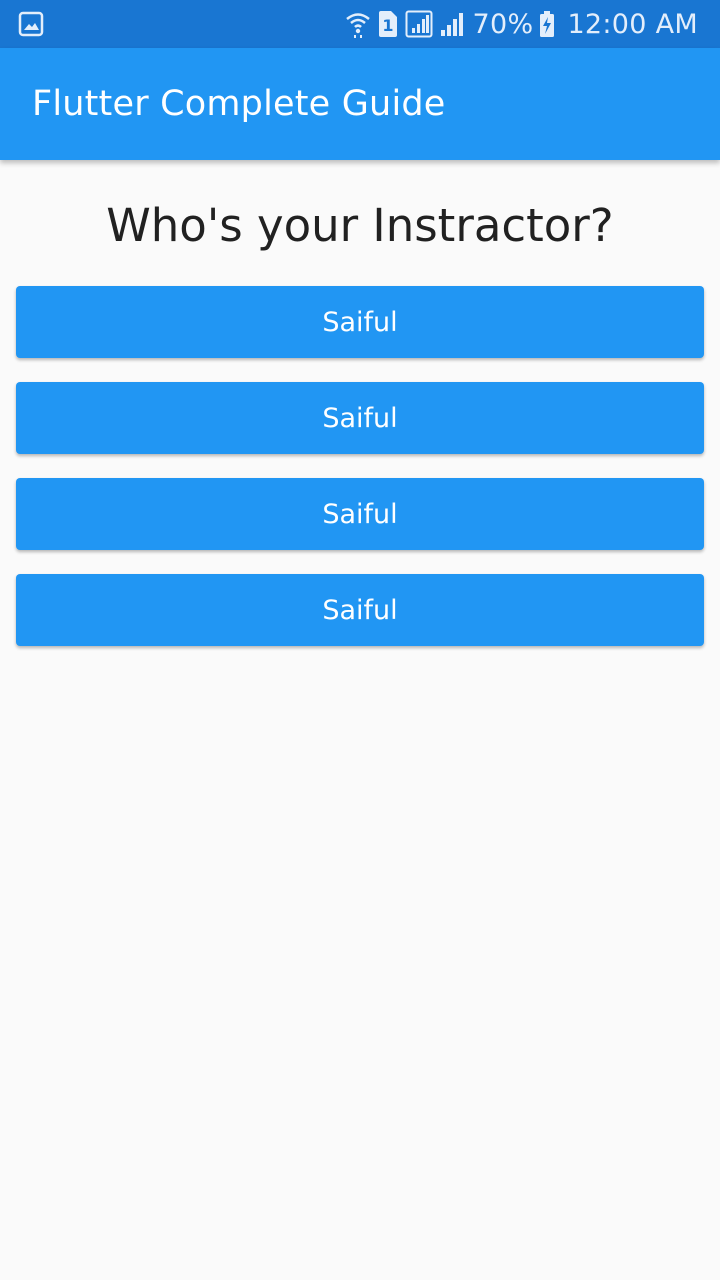 The image size is (720, 1280). I want to click on answer-button-4: Saiful, so click(360, 610).